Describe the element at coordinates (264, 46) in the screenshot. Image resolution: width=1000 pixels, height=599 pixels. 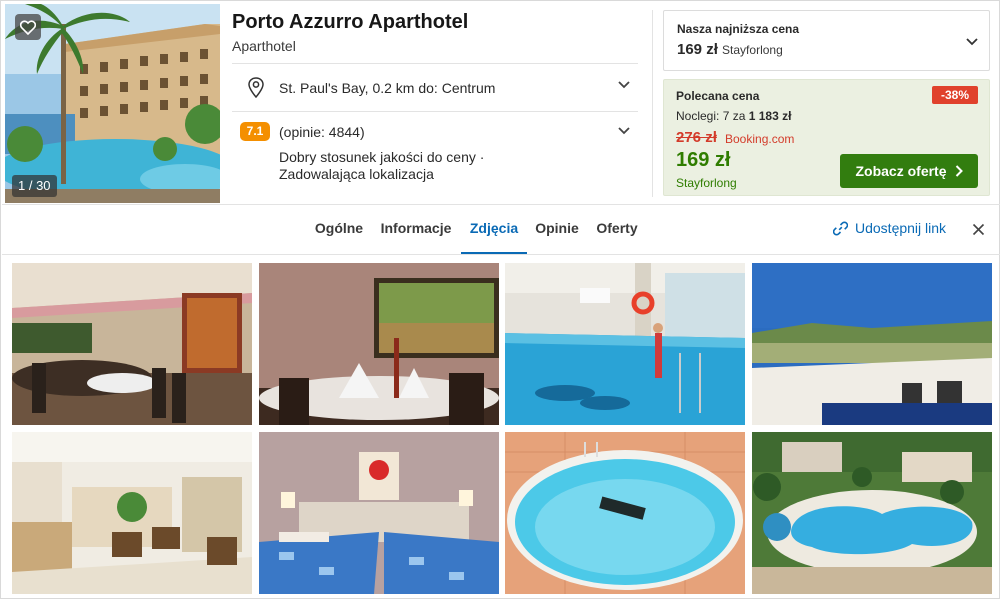
I see `hotel-type: Aparthotel` at that location.